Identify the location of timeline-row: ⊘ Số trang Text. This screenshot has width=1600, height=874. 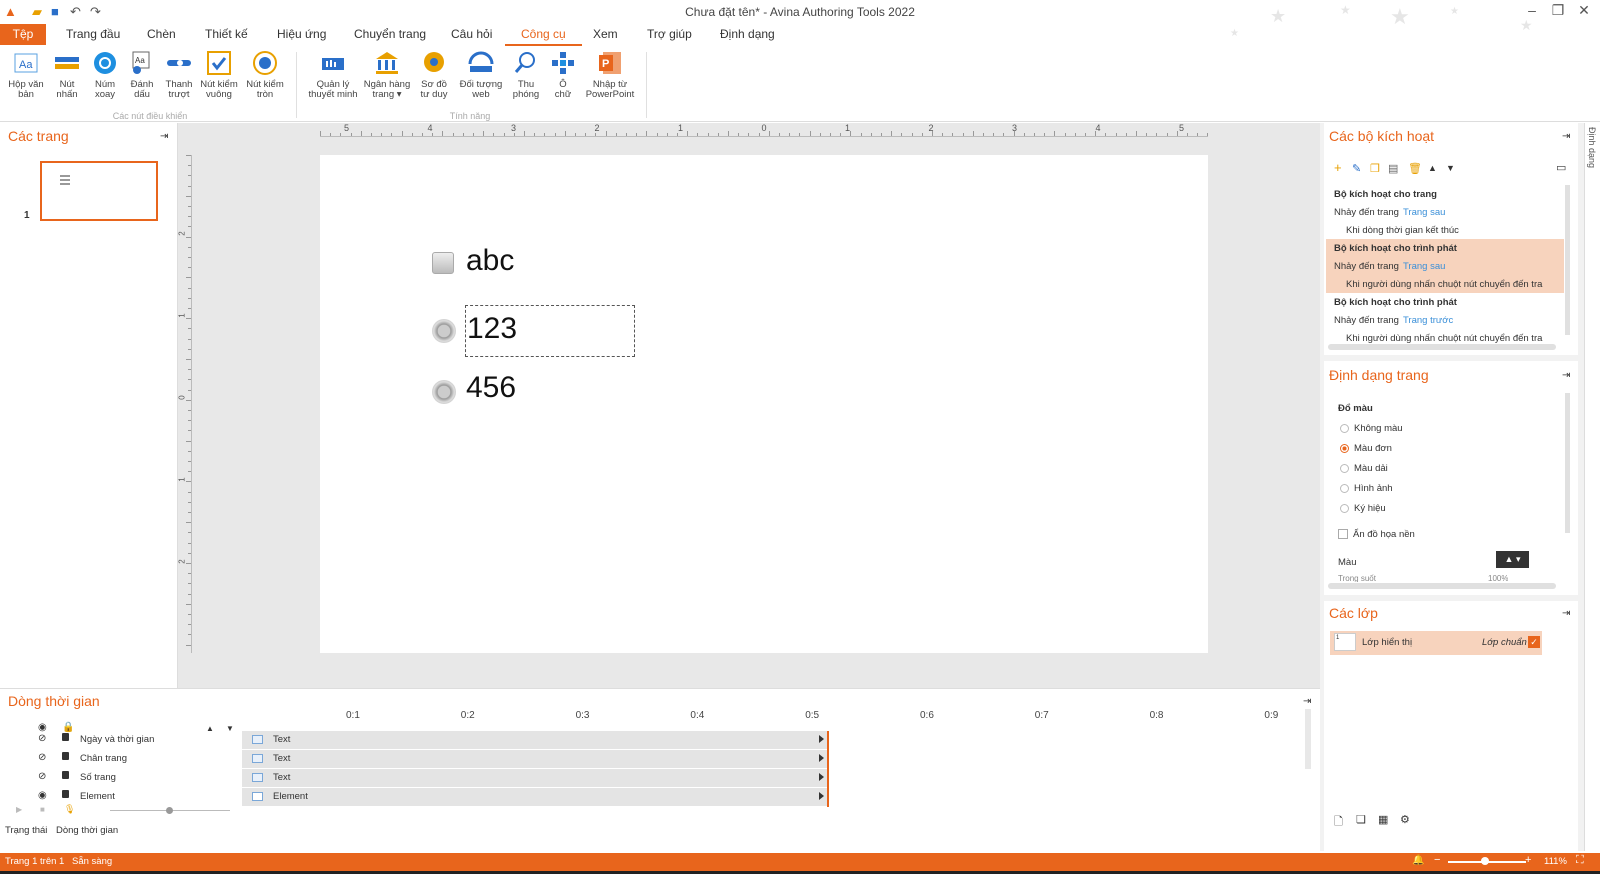
(660, 777).